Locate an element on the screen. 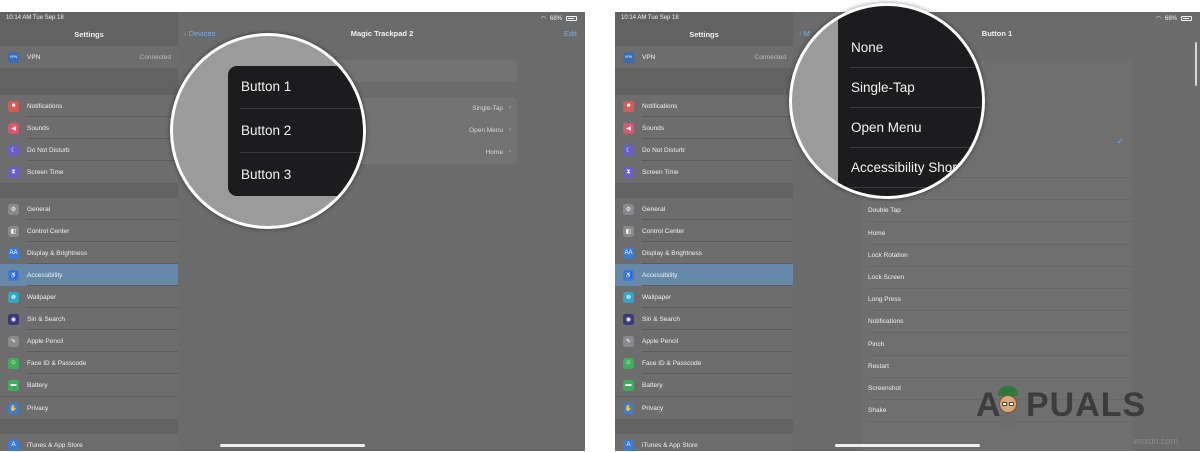 Image resolution: width=1200 pixels, height=452 pixels. mascot-face is located at coordinates (1008, 404).